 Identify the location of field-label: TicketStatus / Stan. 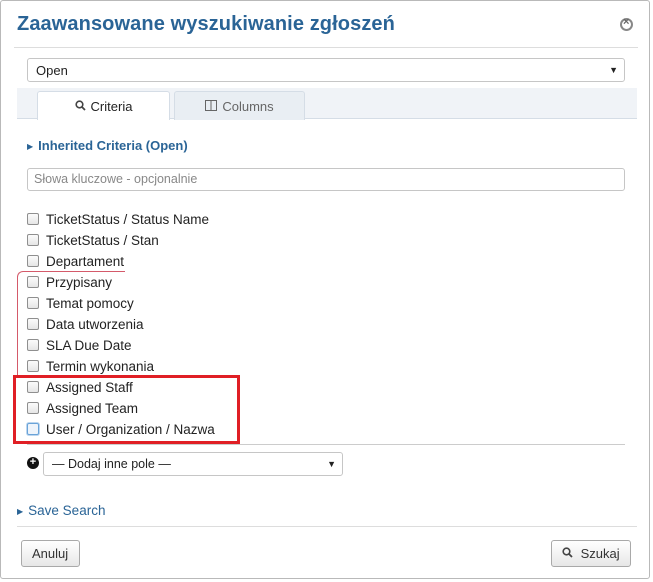
(102, 240).